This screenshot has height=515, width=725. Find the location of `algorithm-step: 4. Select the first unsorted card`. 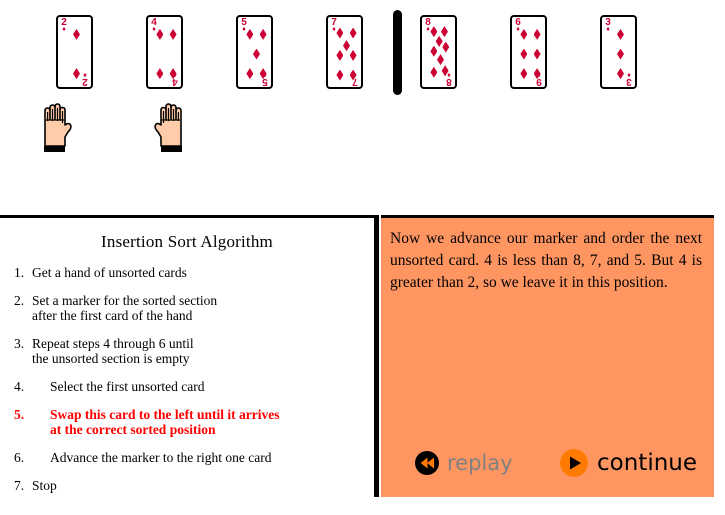

algorithm-step: 4. Select the first unsorted card is located at coordinates (191, 386).